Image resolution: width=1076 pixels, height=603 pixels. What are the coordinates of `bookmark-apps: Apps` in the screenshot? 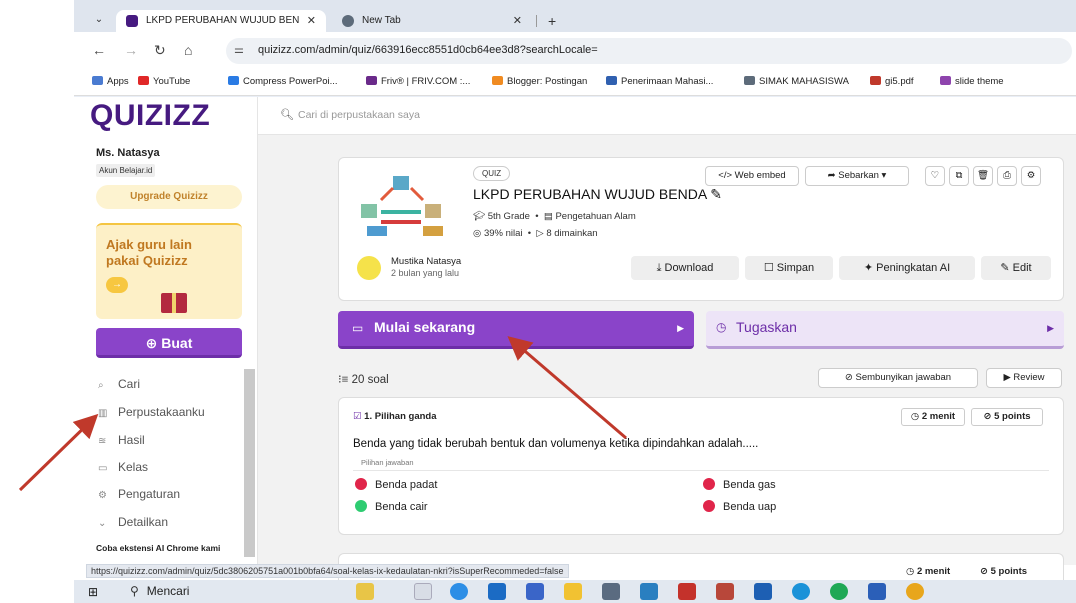 It's located at (110, 81).